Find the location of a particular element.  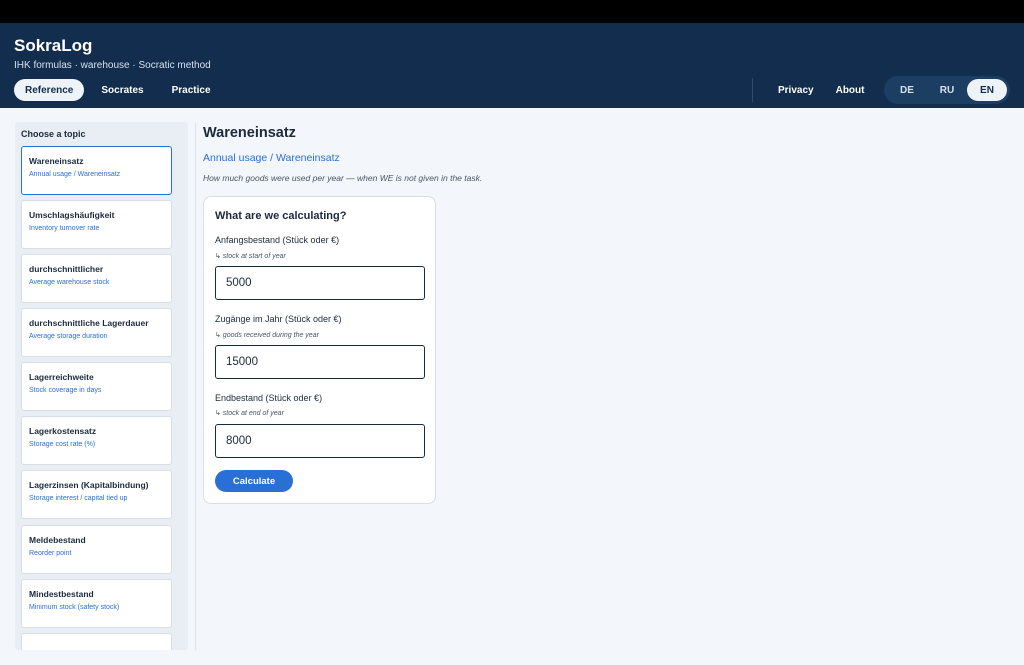

topic-name: durchschnittlicher is located at coordinates (66, 269).